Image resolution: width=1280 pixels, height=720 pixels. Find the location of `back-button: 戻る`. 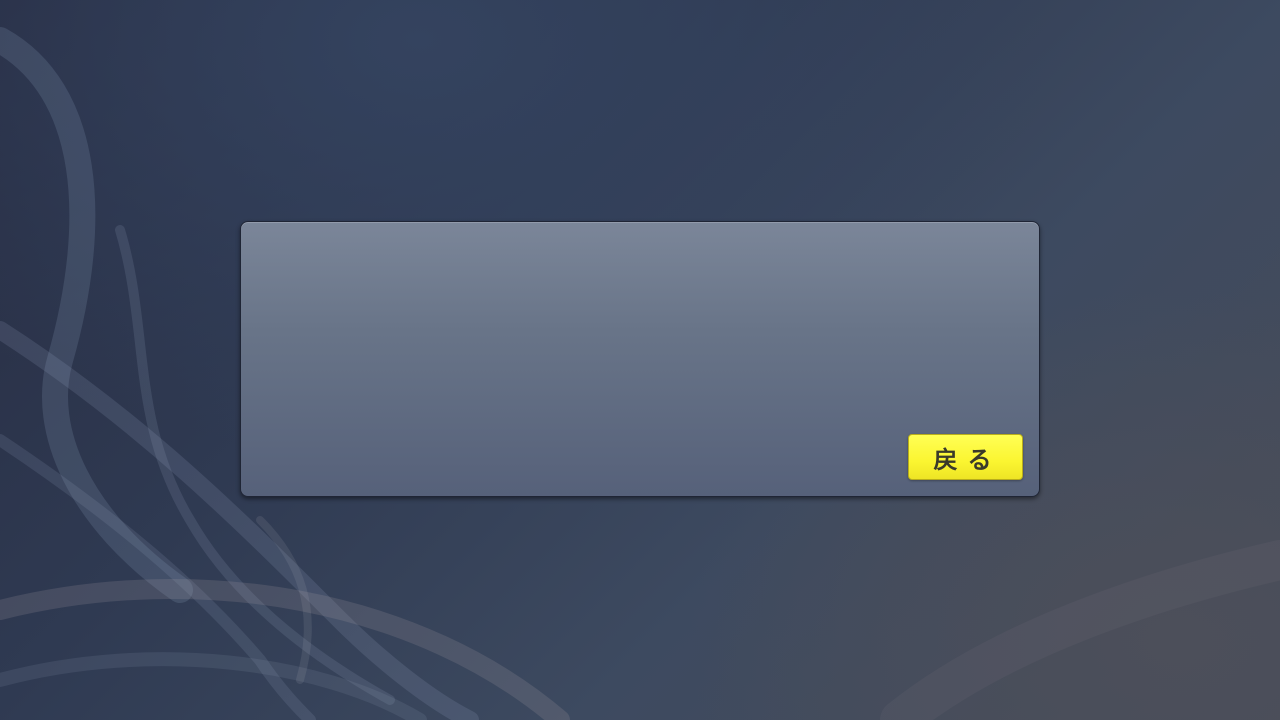

back-button: 戻る is located at coordinates (965, 457).